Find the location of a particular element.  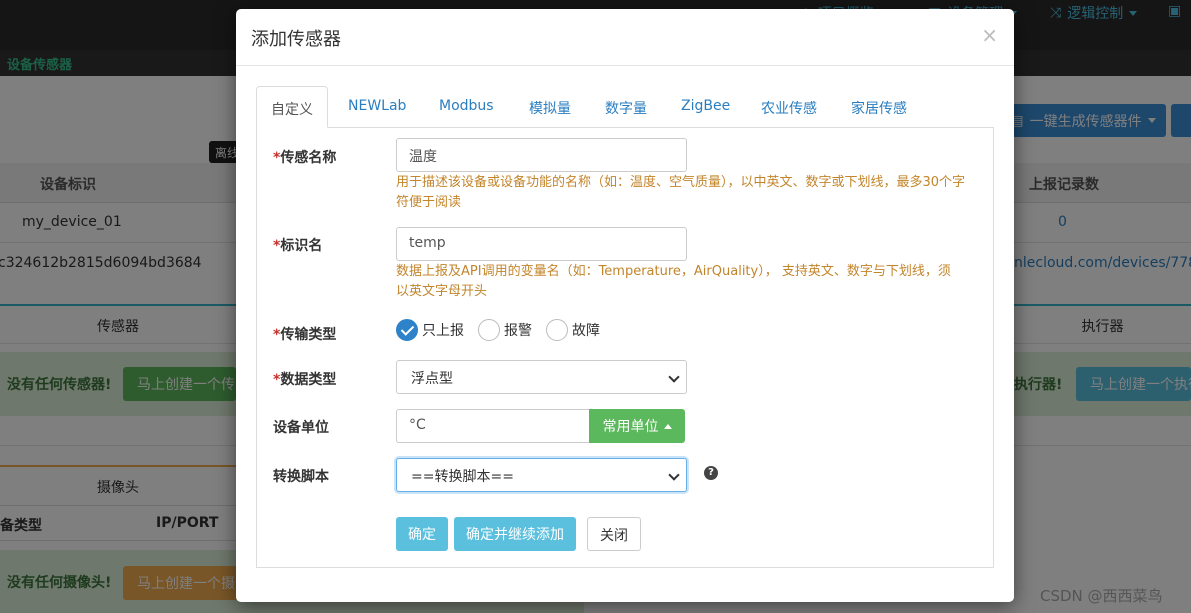

data-type-select: 浮点型 is located at coordinates (541, 377).